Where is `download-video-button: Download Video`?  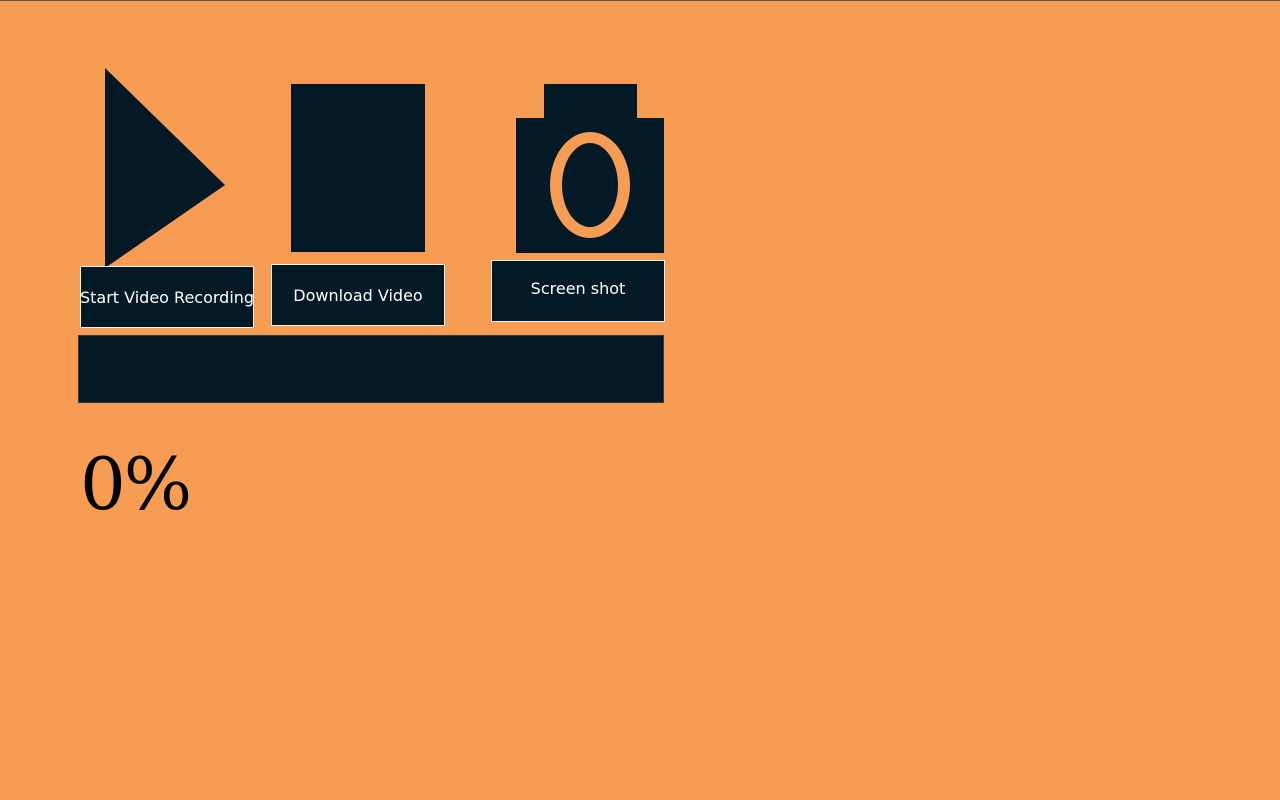
download-video-button: Download Video is located at coordinates (358, 295).